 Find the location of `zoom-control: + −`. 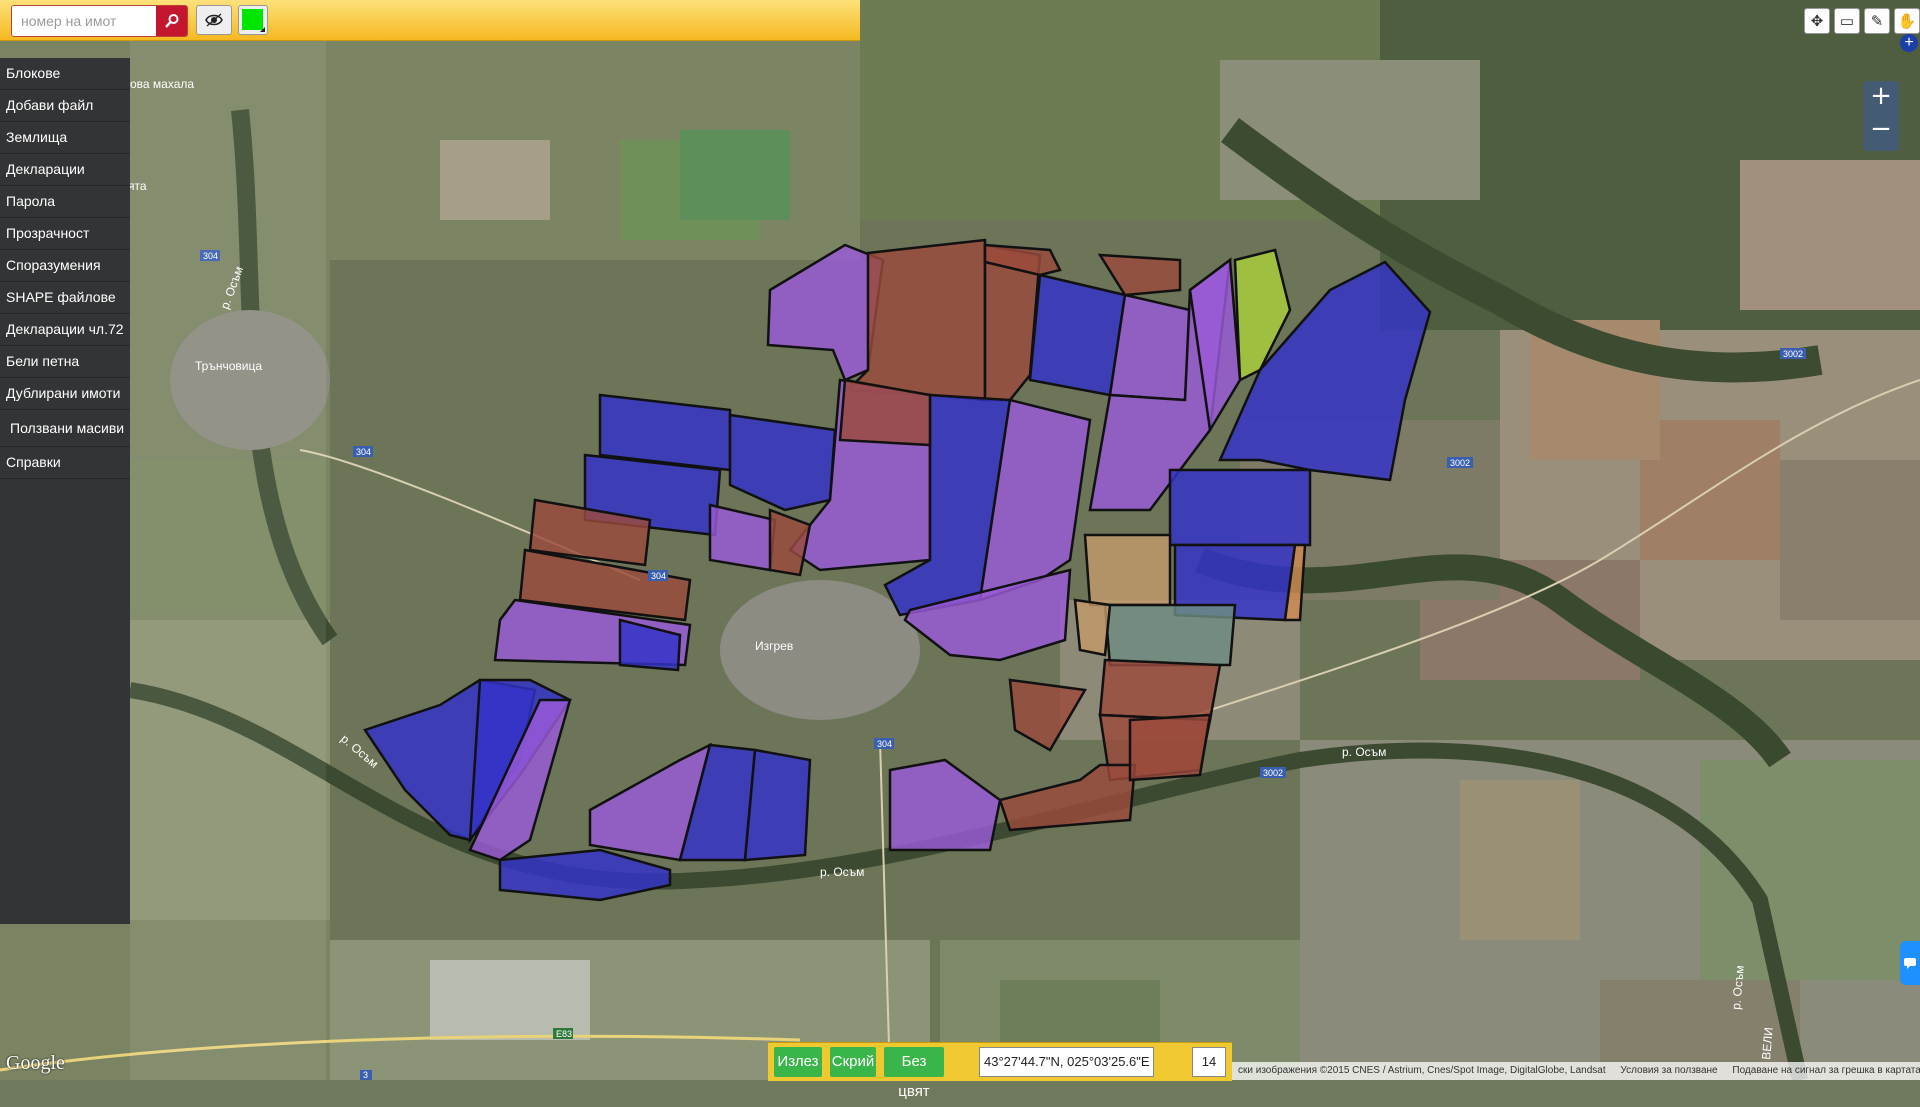

zoom-control: + − is located at coordinates (1881, 116).